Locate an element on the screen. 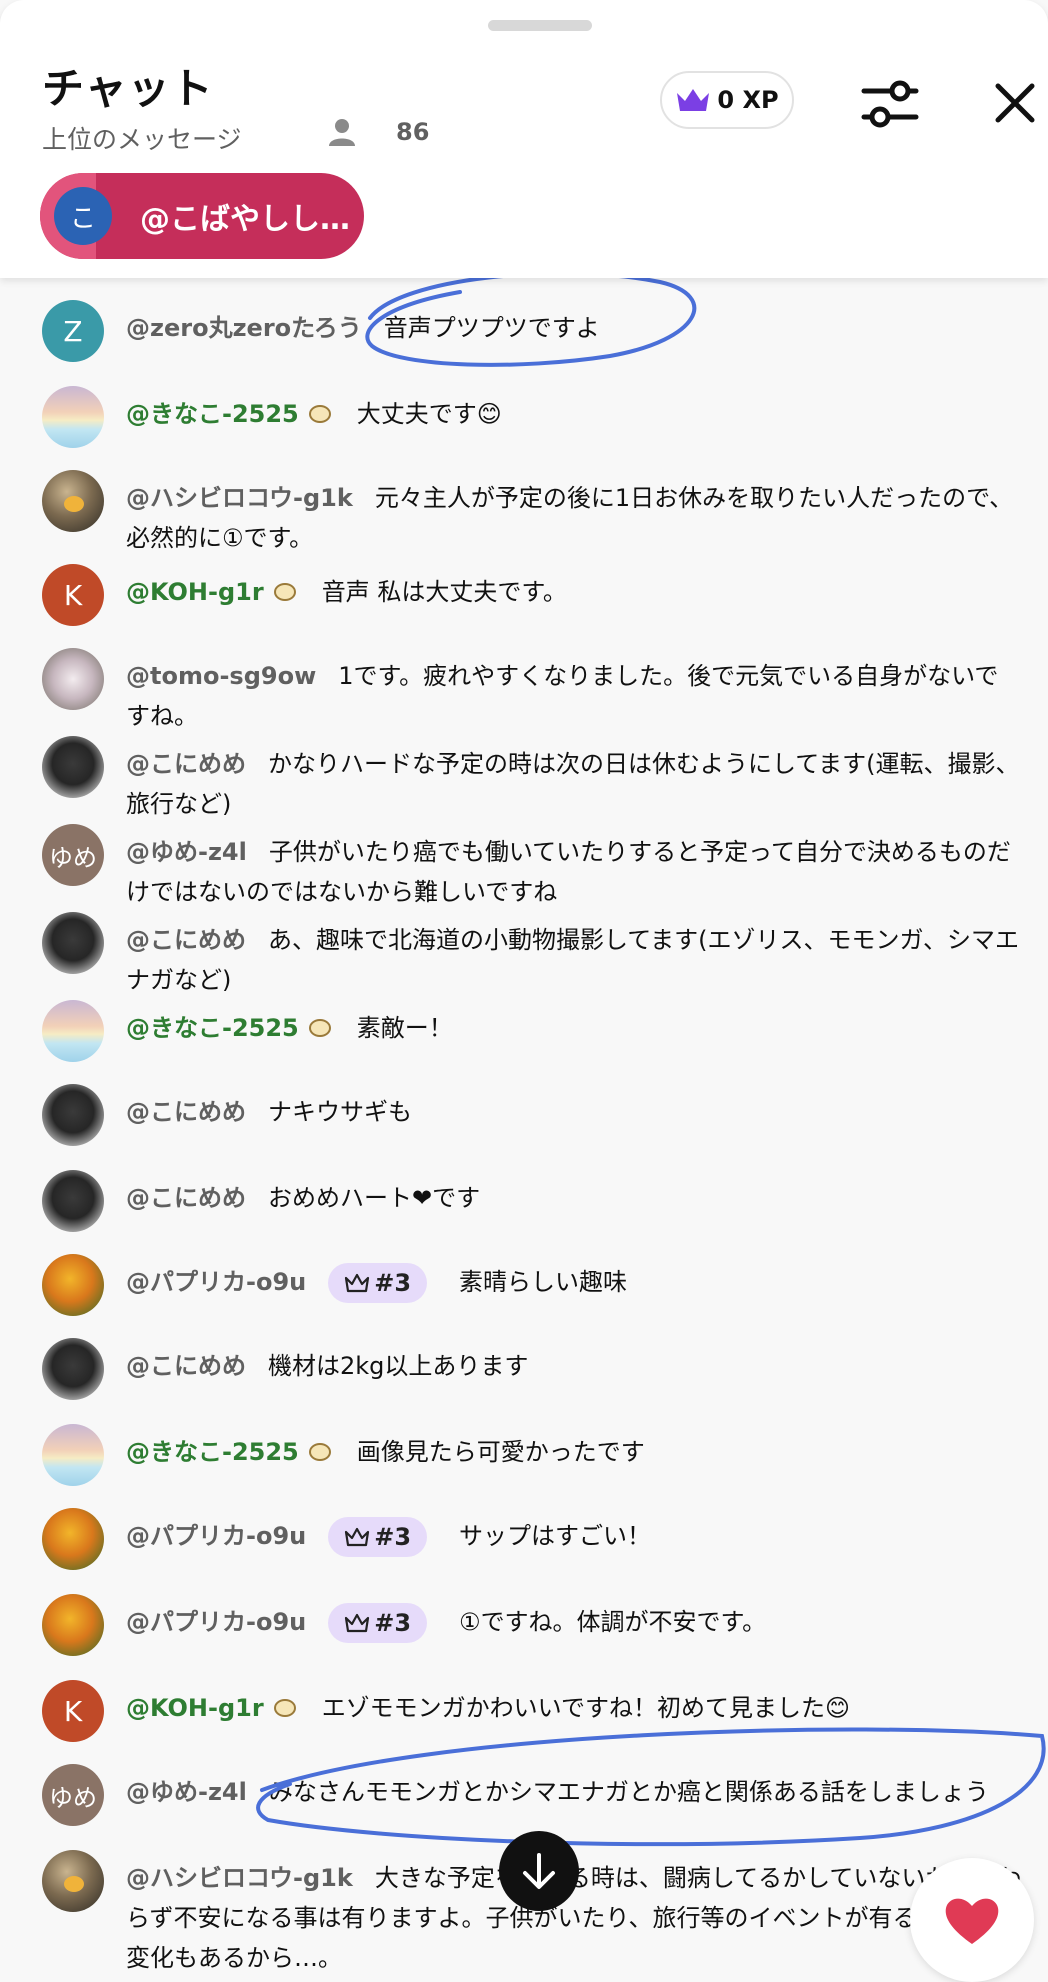 This screenshot has height=1982, width=1048. top-messages-selector: 上位のメッセージ is located at coordinates (142, 138).